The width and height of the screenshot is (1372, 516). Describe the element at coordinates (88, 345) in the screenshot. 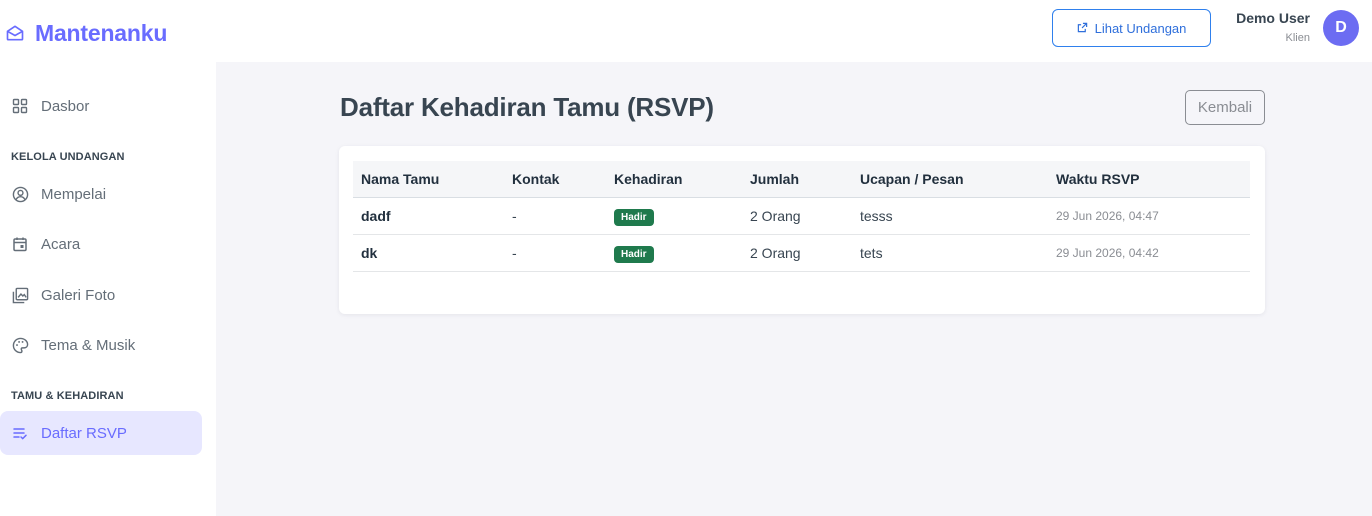

I see `sidebar-item-label: Tema & Musik` at that location.